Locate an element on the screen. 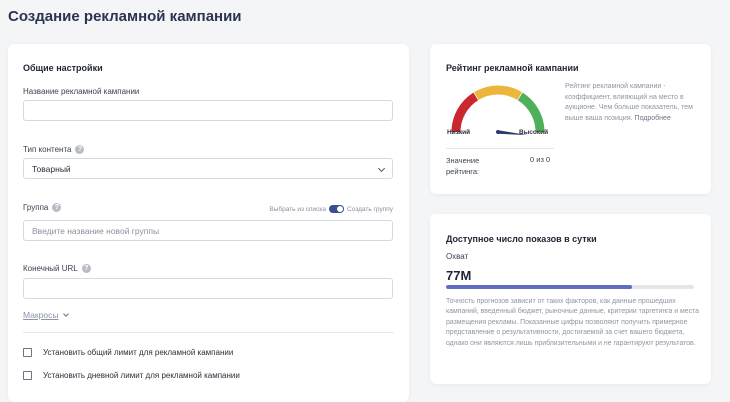  gauge-hub is located at coordinates (498, 132).